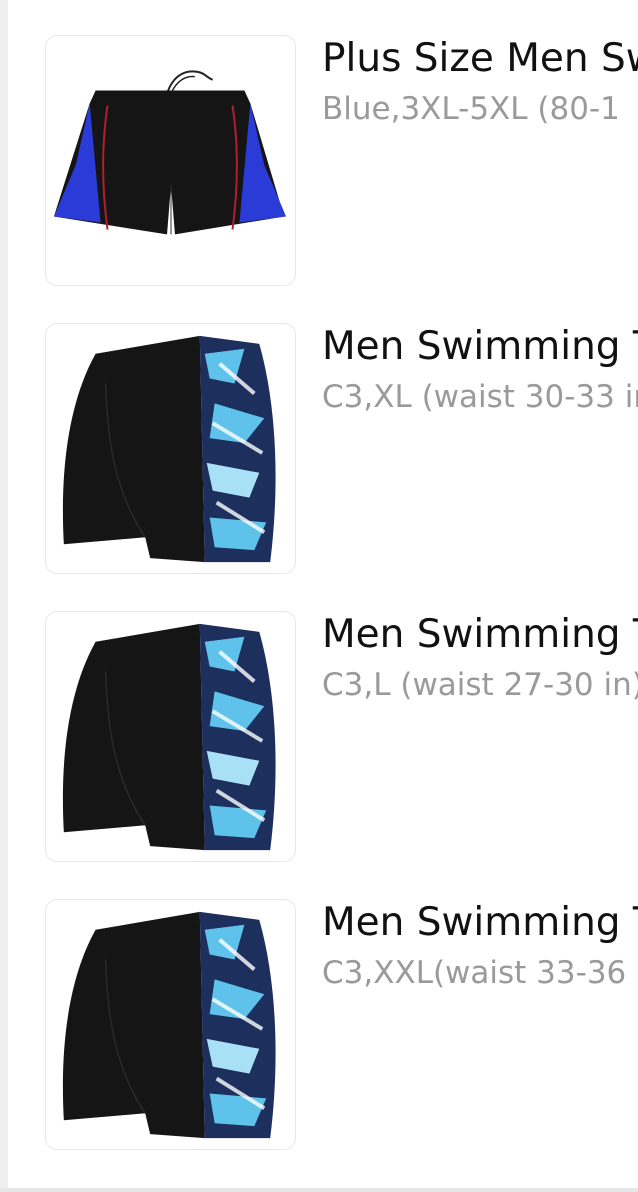  Describe the element at coordinates (480, 59) in the screenshot. I see `product-title: Plus Size Men Swimming Trunks` at that location.